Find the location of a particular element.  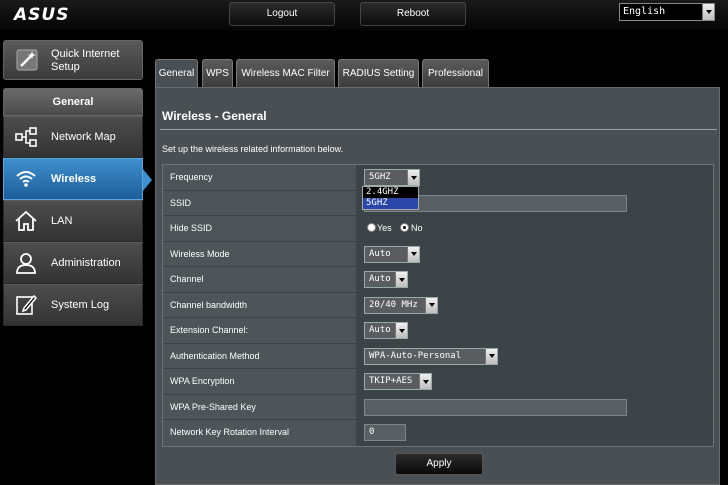

edit-icon is located at coordinates (27, 304).